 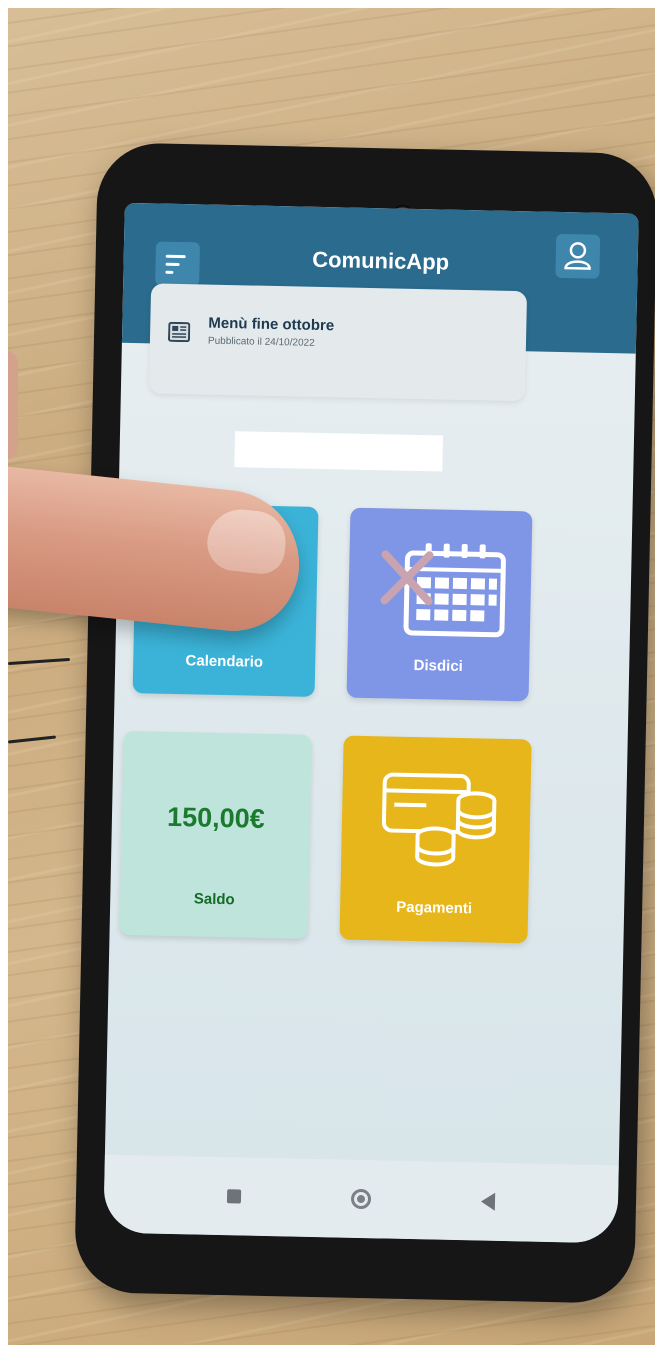 I want to click on calendar-label: Calendario, so click(x=224, y=661).